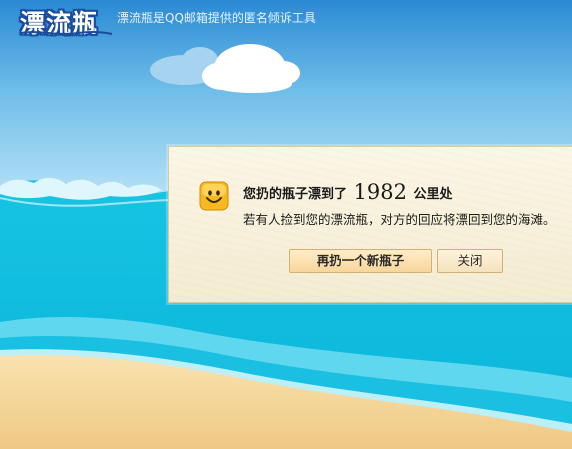 Image resolution: width=572 pixels, height=449 pixels. I want to click on dialog-message: 若有人捡到您的漂流瓶，对方的回应将漂回到您的海滩。, so click(399, 219).